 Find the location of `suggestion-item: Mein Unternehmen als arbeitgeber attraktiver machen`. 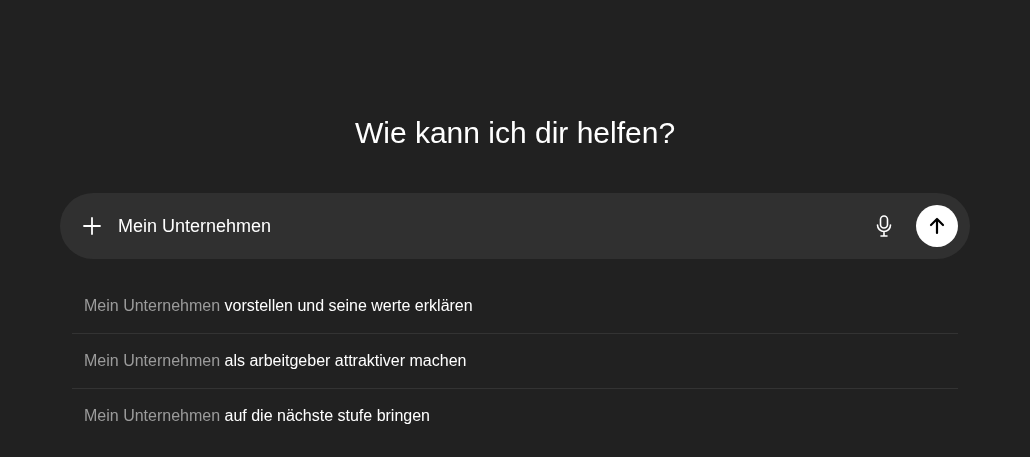

suggestion-item: Mein Unternehmen als arbeitgeber attraktiver machen is located at coordinates (515, 361).